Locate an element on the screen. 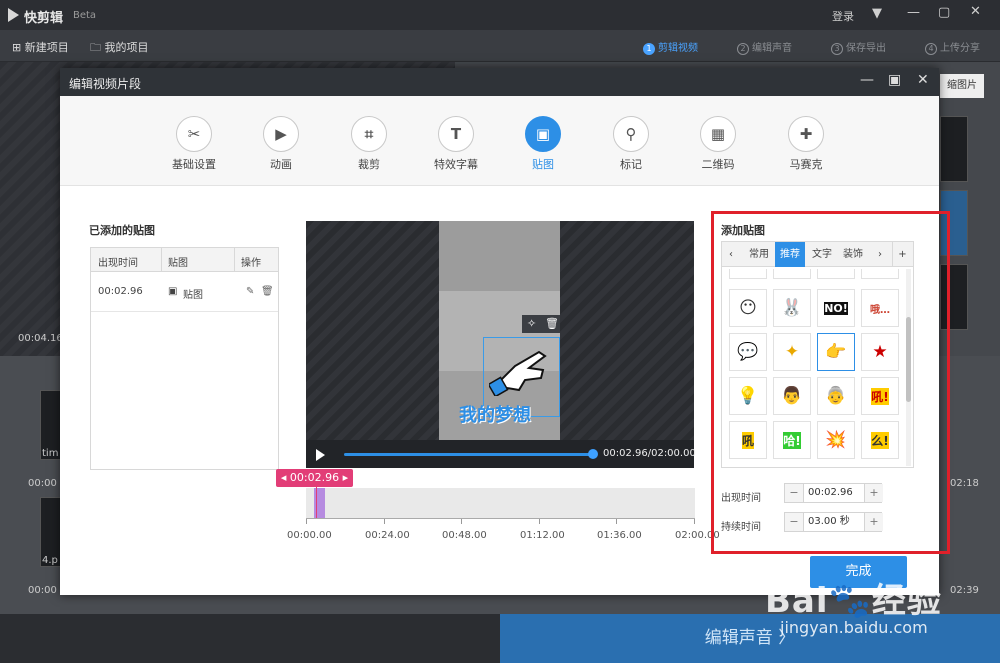 This screenshot has width=1000, height=663. tool-label: 二维码 is located at coordinates (718, 164).